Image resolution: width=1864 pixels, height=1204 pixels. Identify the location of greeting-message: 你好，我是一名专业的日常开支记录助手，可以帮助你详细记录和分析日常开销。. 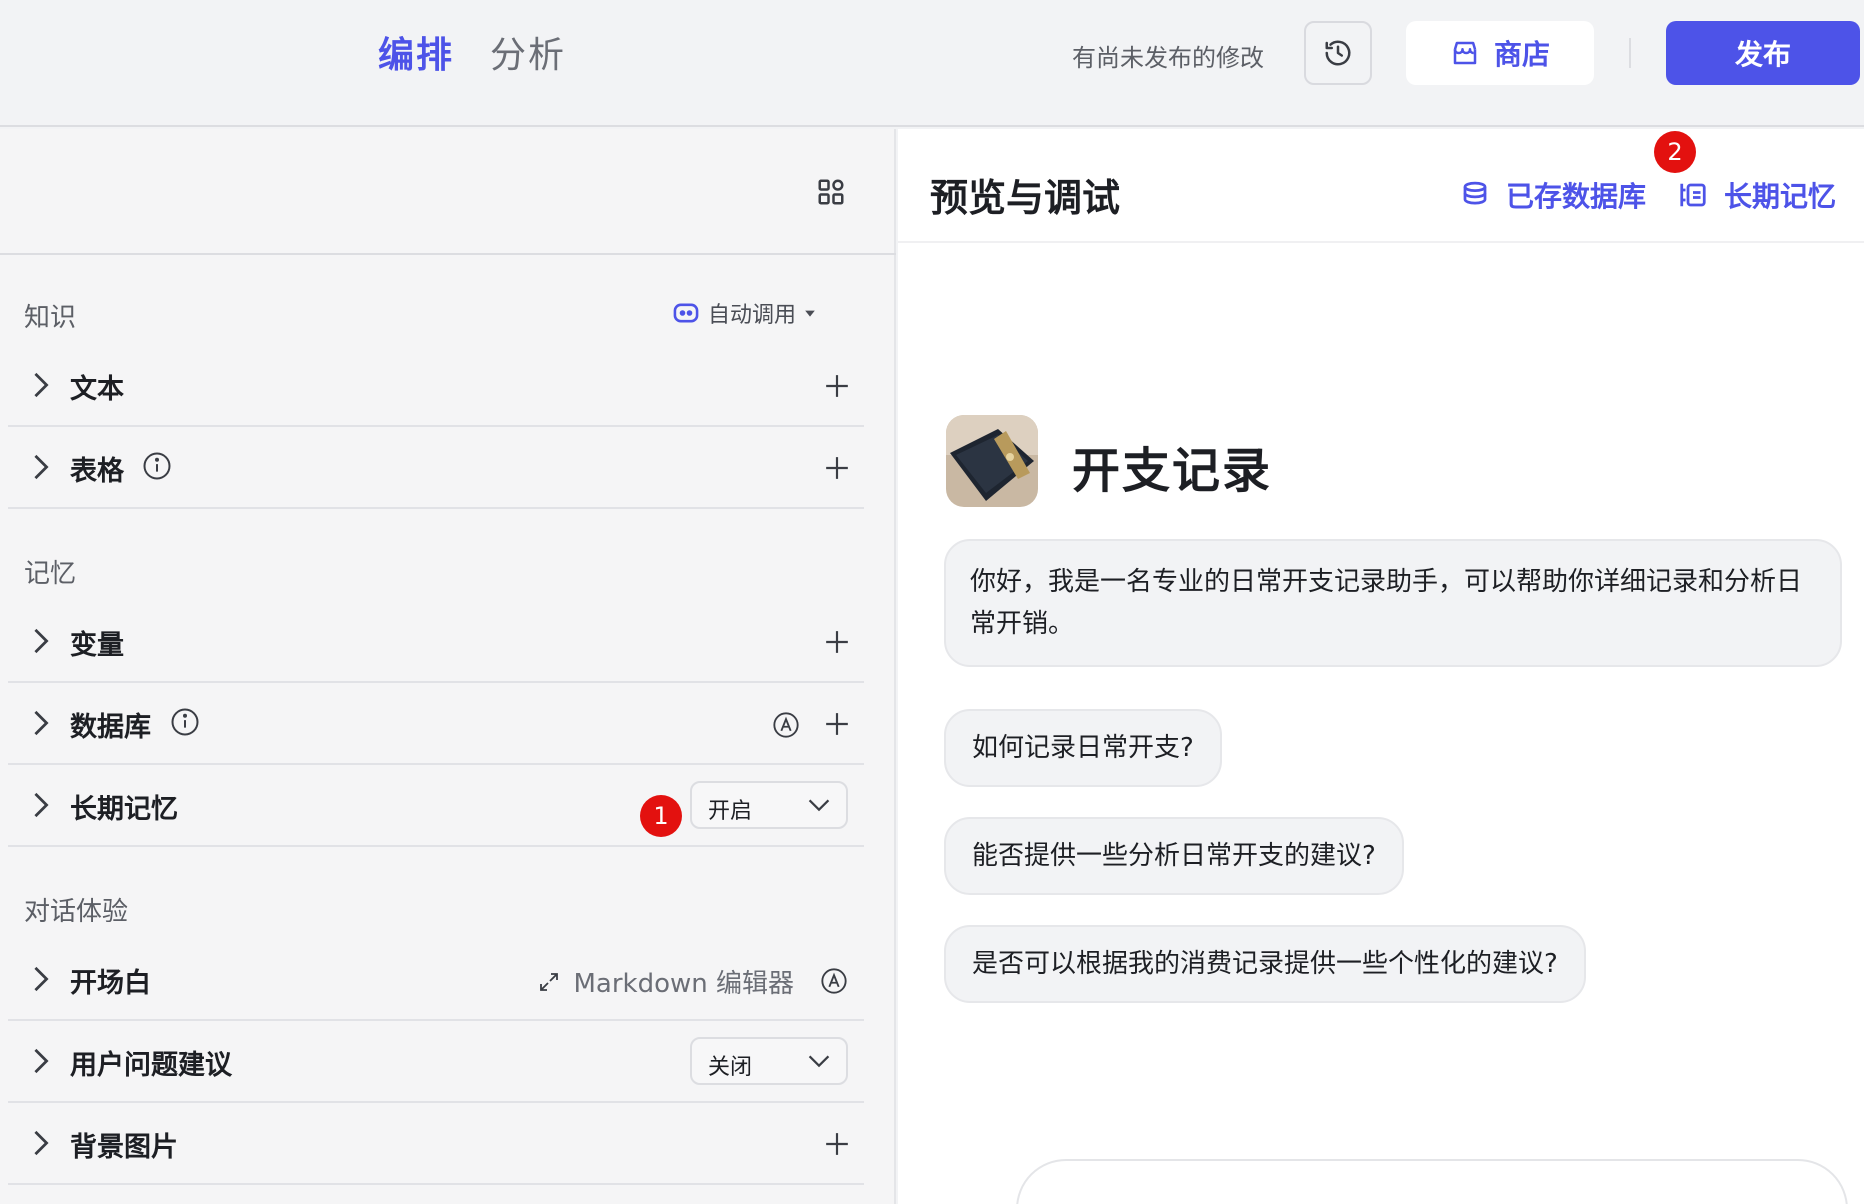
(1393, 603).